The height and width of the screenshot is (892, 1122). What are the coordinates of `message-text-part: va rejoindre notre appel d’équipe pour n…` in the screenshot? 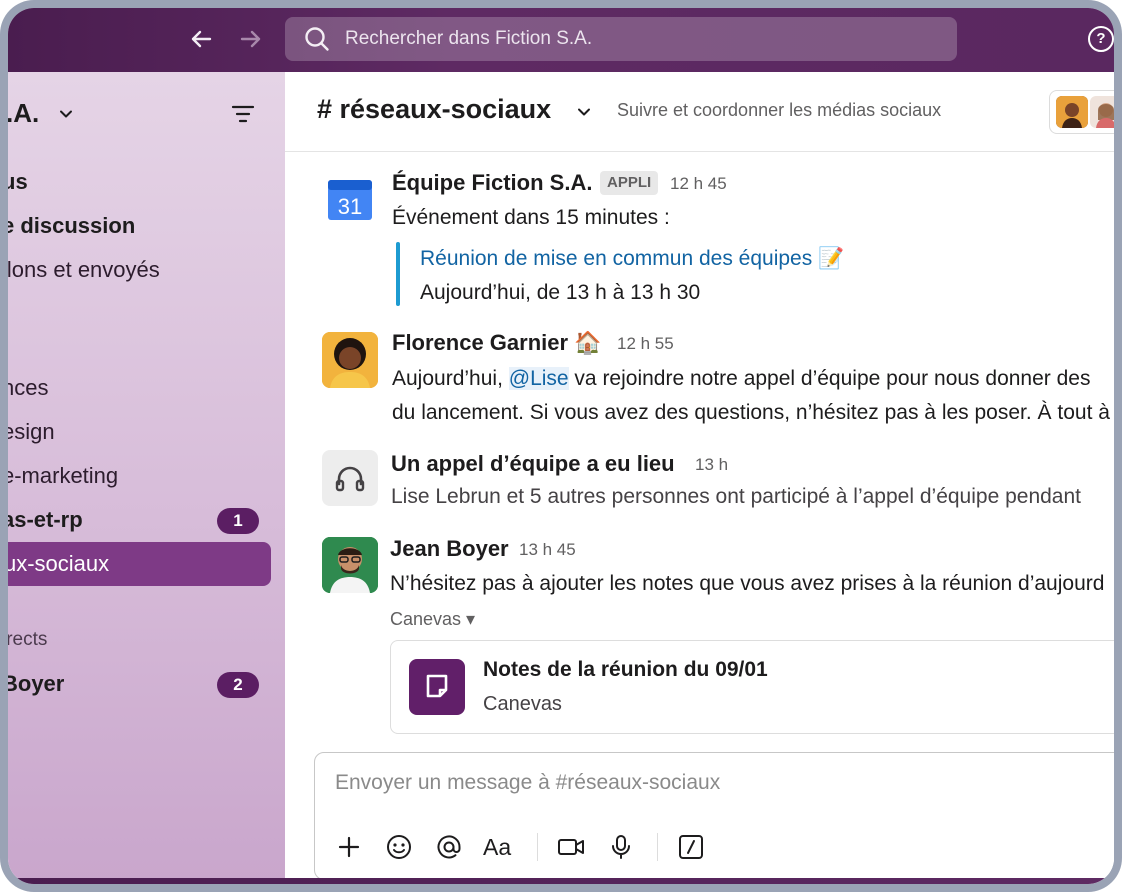 It's located at (829, 378).